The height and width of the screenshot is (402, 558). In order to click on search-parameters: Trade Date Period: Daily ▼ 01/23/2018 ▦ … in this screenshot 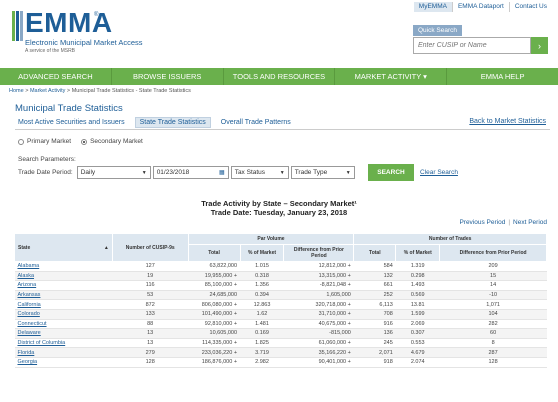, I will do `click(186, 172)`.